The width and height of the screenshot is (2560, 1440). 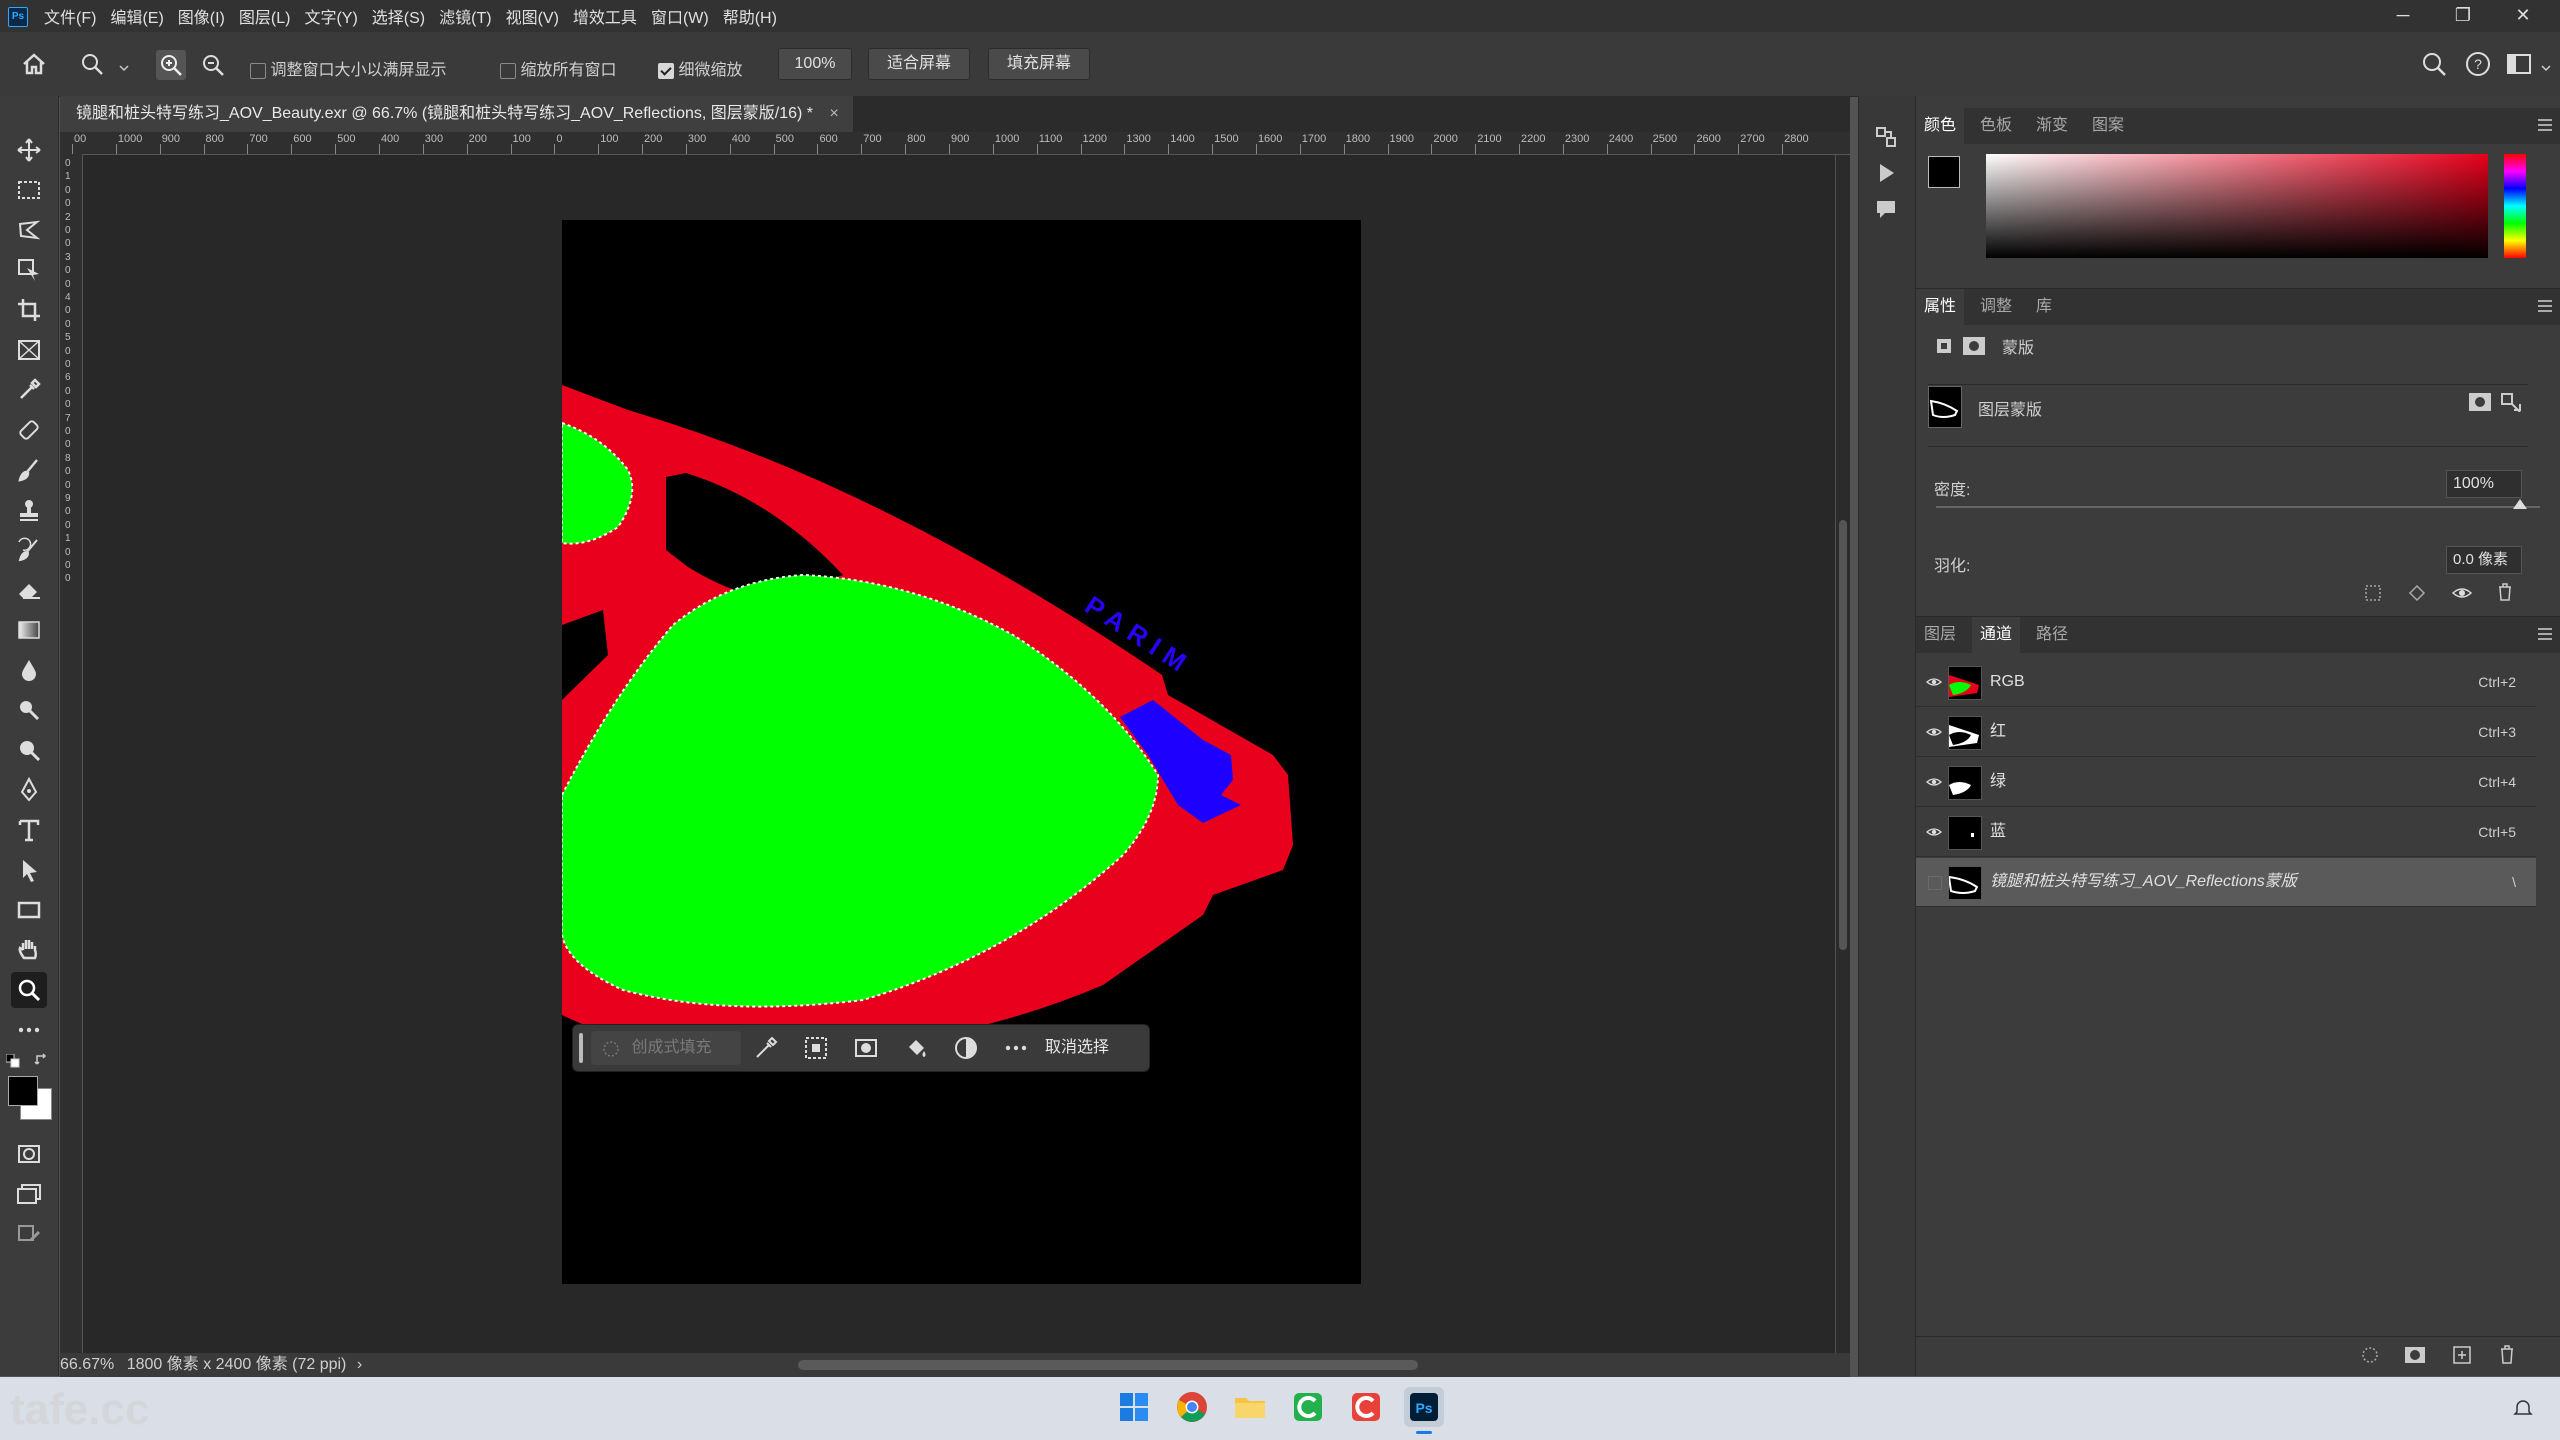 What do you see at coordinates (2520, 504) in the screenshot?
I see `density-slider-thumb` at bounding box center [2520, 504].